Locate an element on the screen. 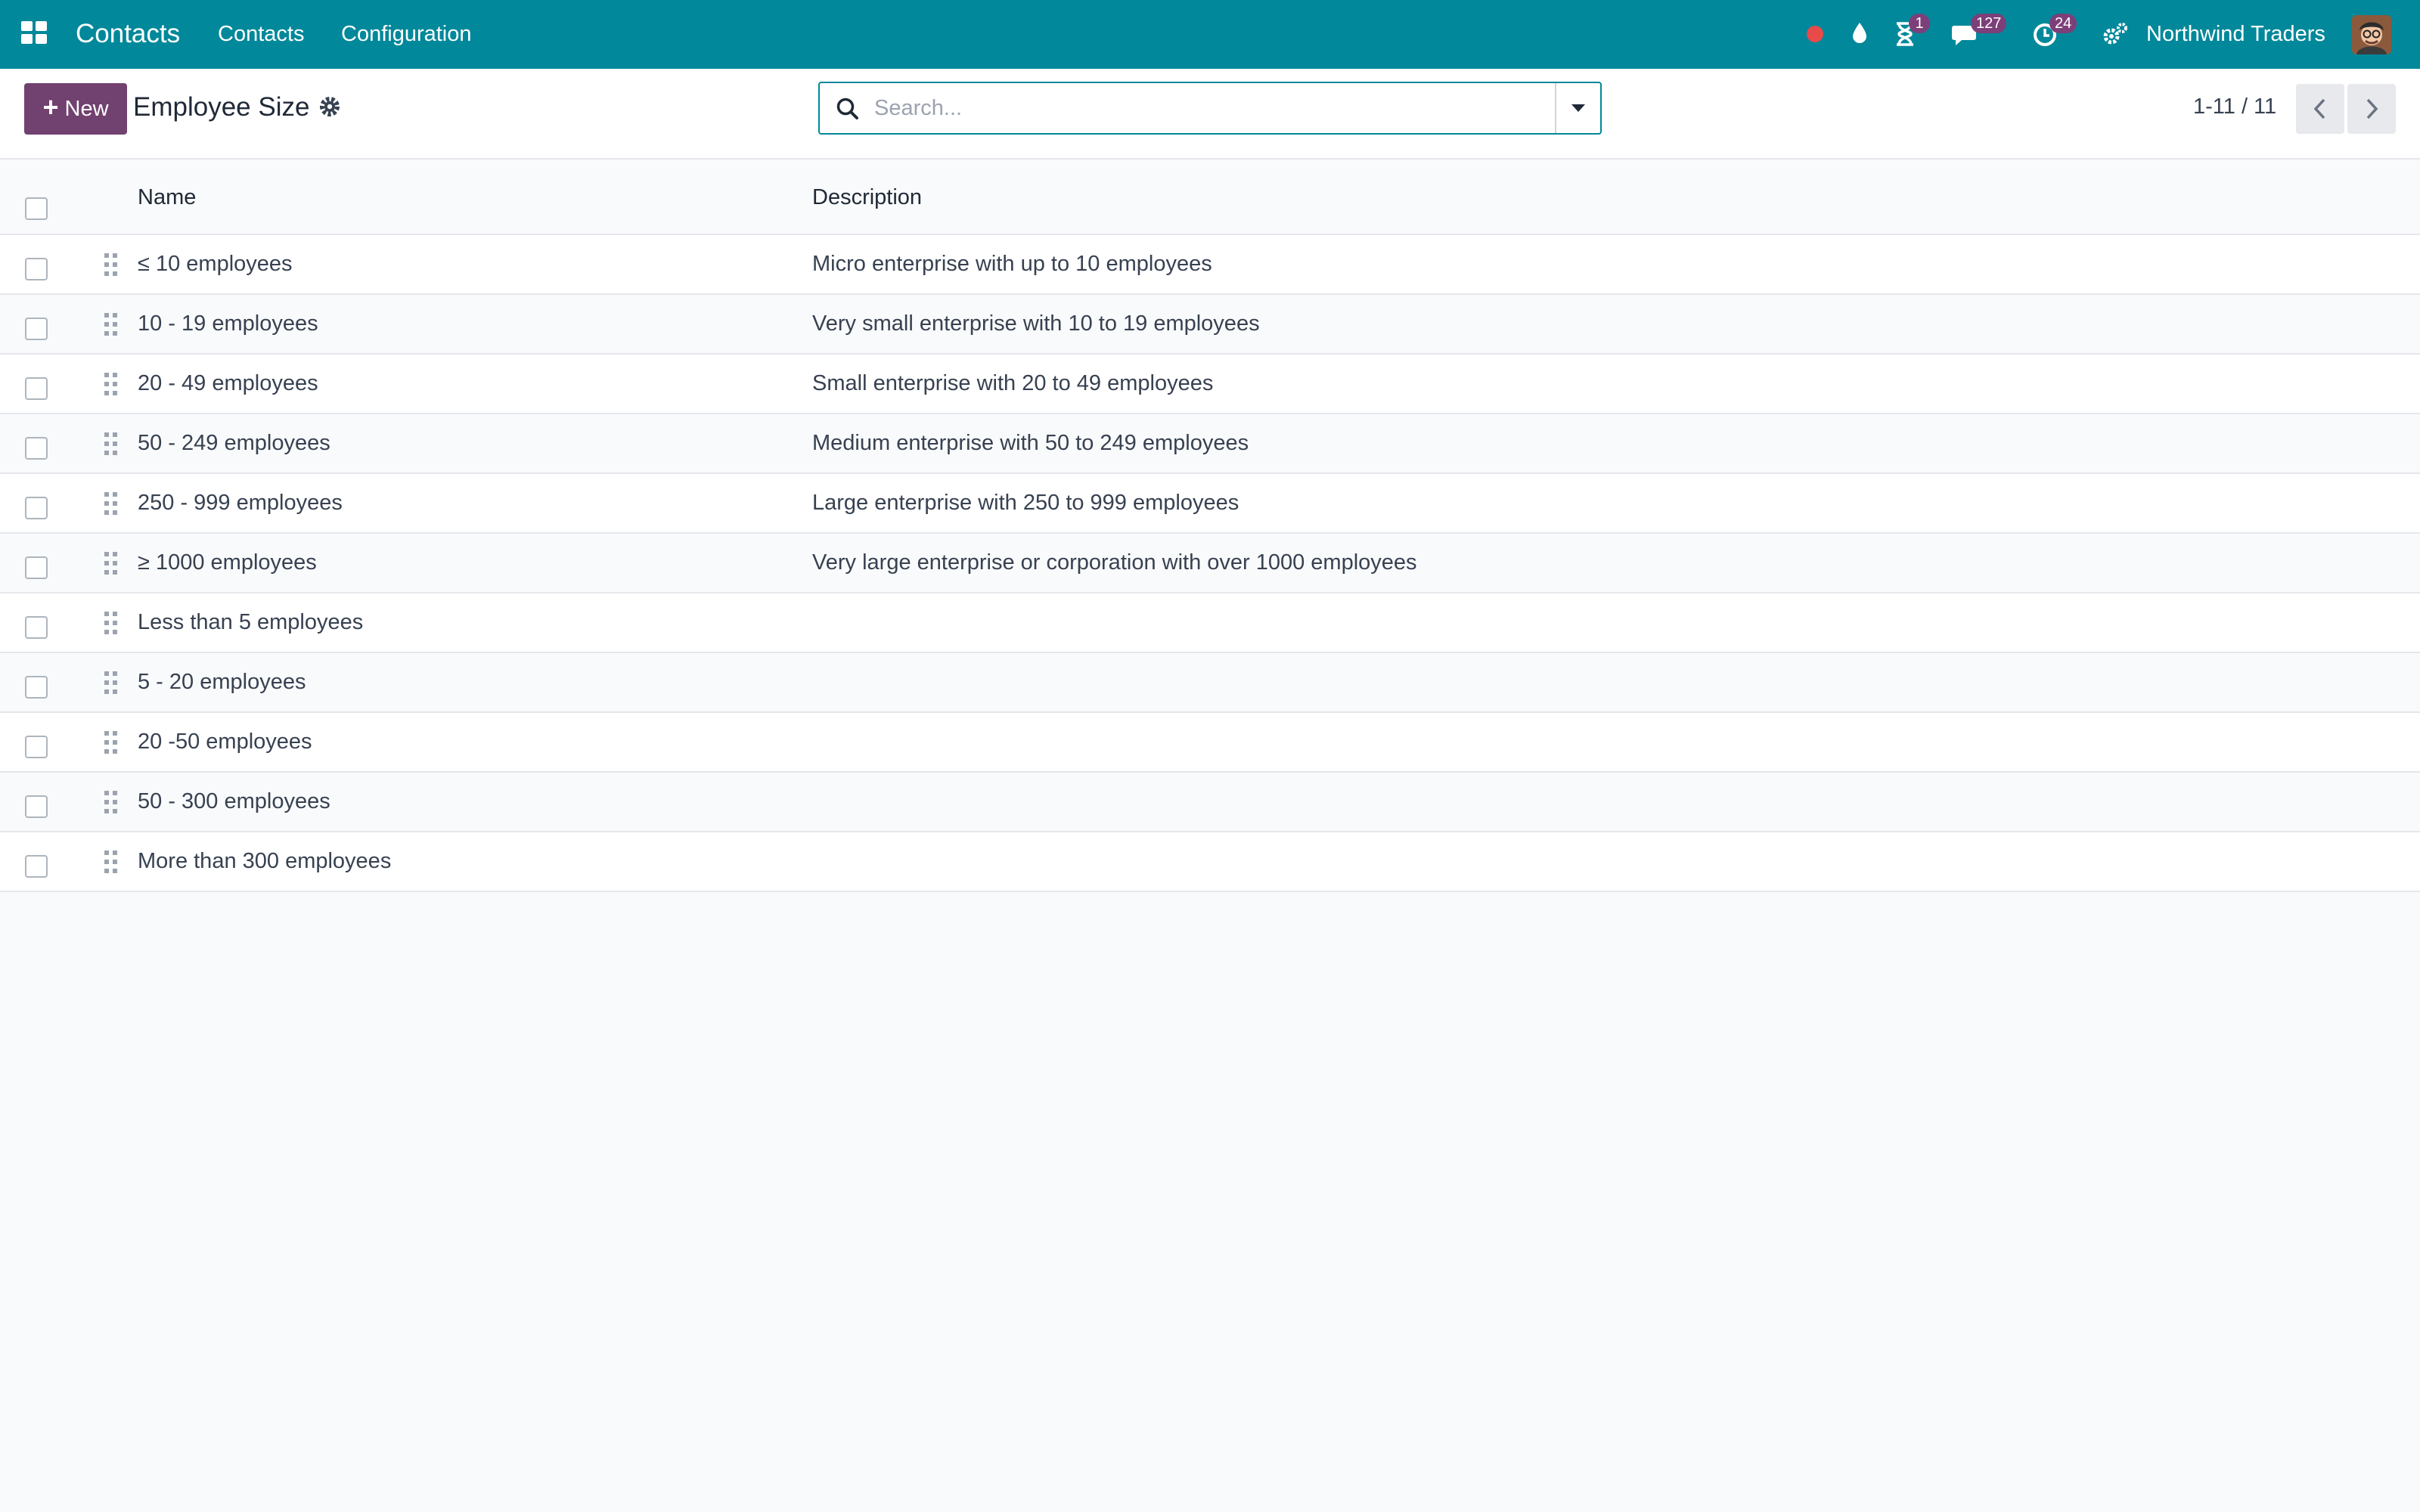 Image resolution: width=2420 pixels, height=1512 pixels. messages-chat-icon: 127 is located at coordinates (1979, 31).